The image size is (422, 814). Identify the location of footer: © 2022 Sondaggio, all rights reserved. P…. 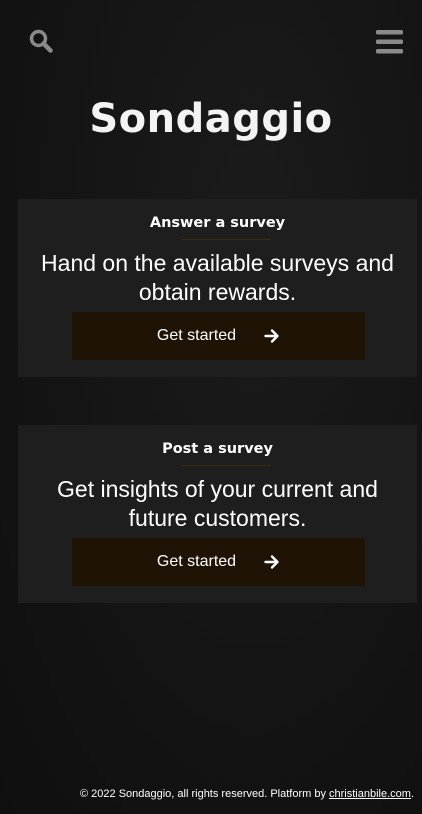
(247, 794).